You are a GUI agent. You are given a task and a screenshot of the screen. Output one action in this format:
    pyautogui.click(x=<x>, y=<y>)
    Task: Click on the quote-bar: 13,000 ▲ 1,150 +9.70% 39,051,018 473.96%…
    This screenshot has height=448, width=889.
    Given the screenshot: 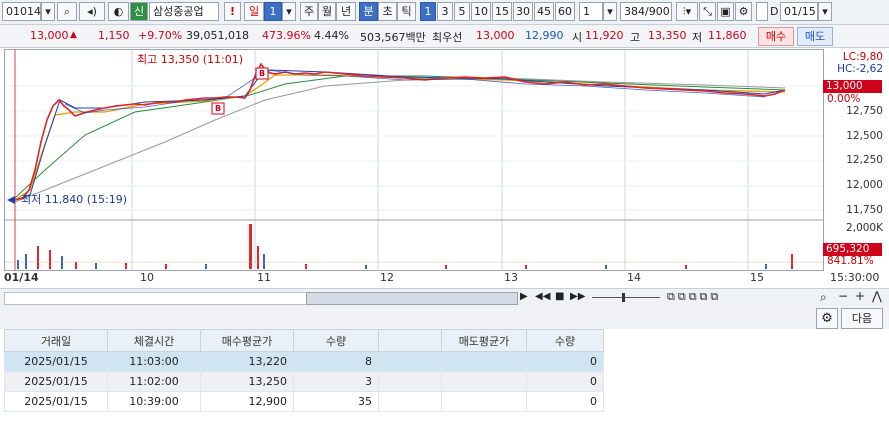 What is the action you would take?
    pyautogui.click(x=444, y=36)
    